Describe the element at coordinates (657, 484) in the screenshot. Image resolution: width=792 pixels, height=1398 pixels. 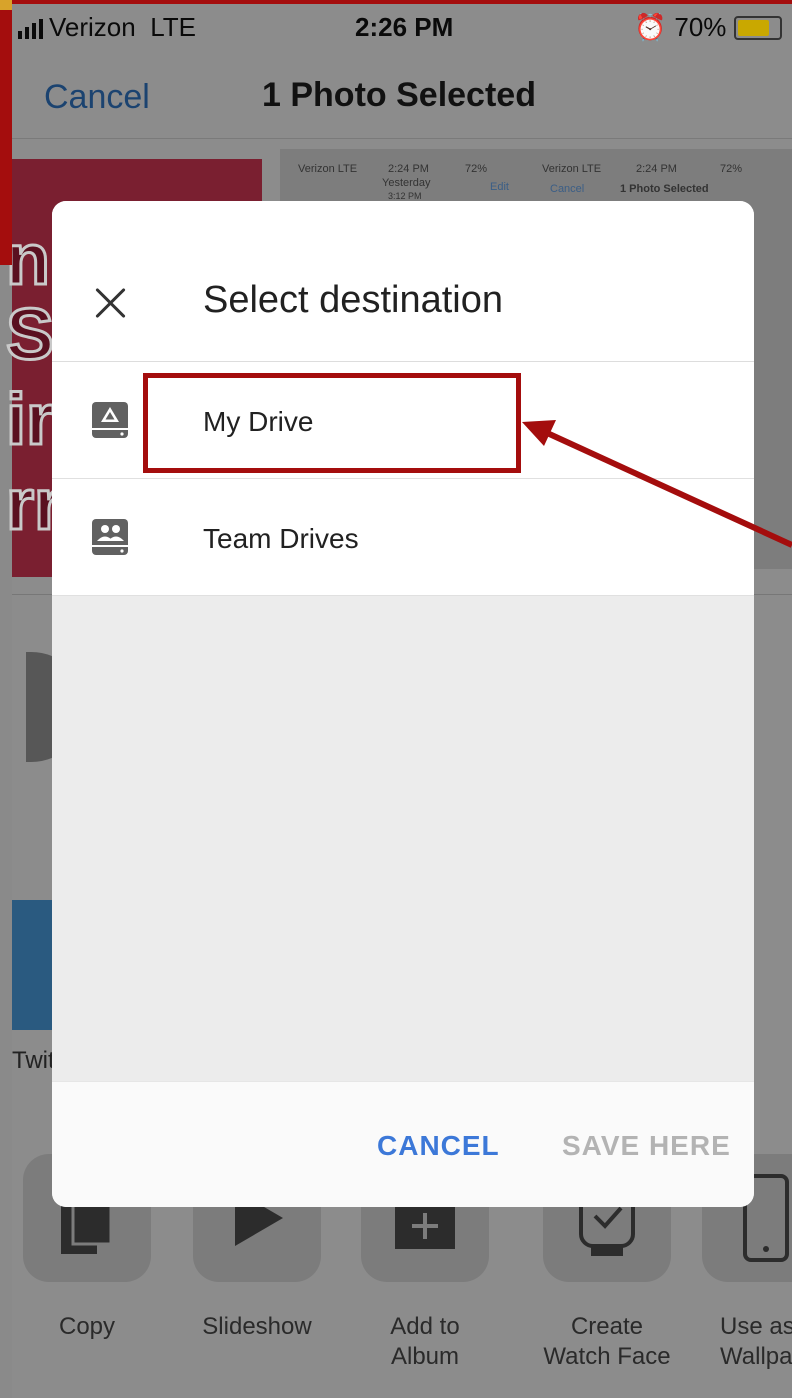
I see `annotation-arrow` at that location.